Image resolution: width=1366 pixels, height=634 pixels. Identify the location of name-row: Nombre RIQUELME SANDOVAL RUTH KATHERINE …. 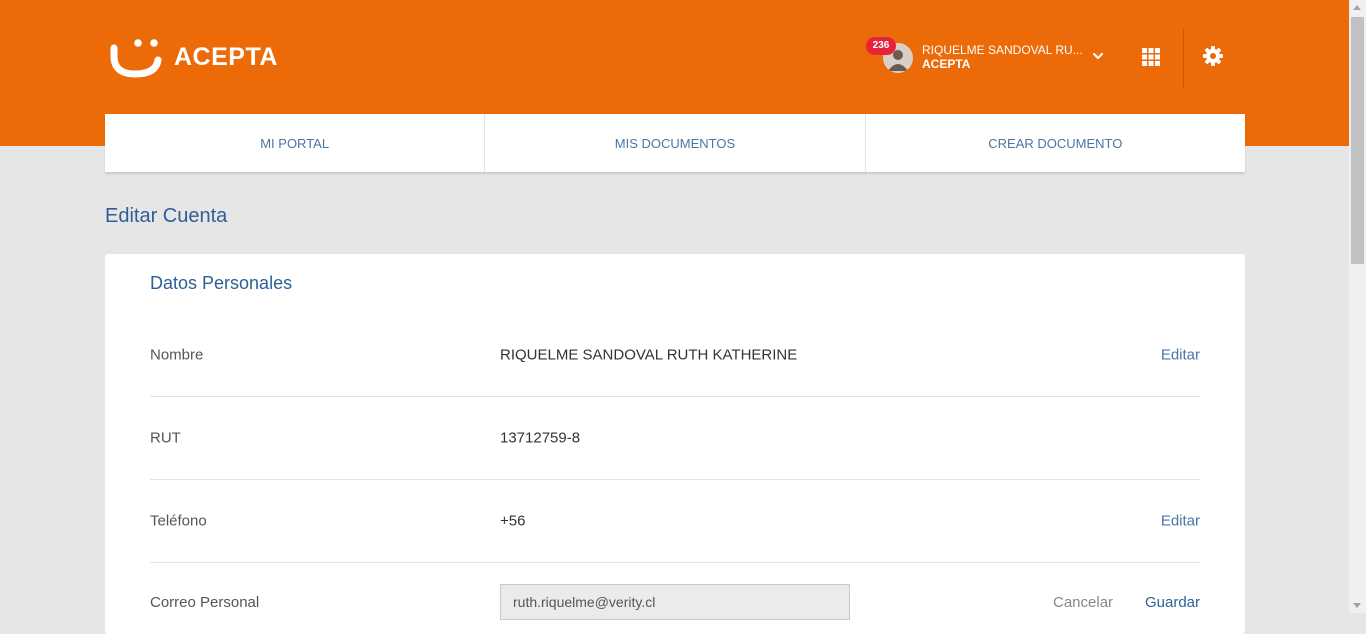
(675, 355).